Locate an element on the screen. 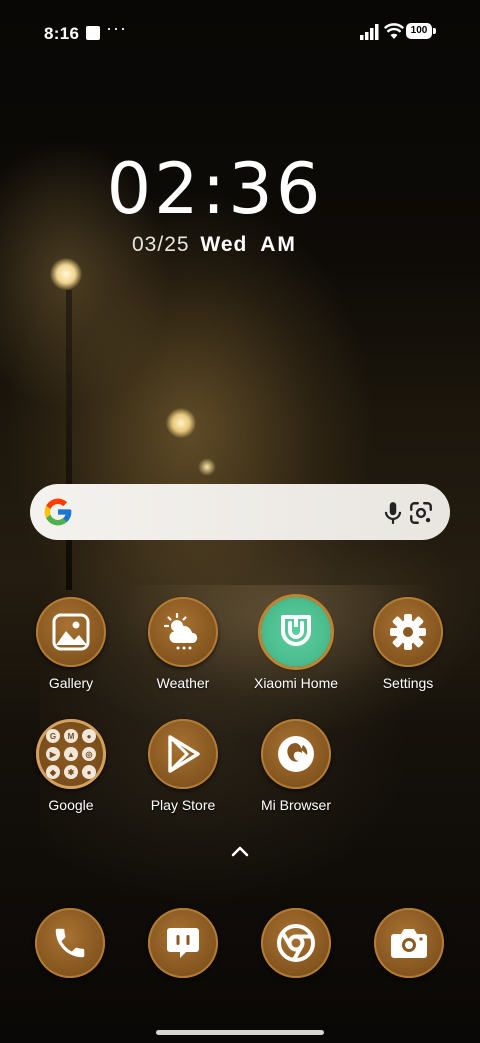 This screenshot has width=480, height=1043. google-search-bar is located at coordinates (240, 512).